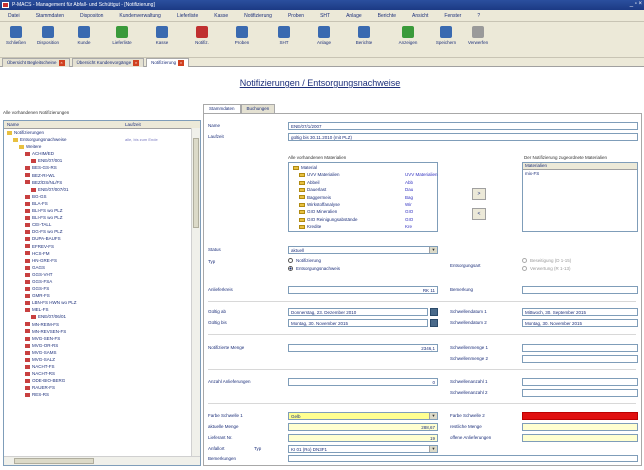 The image size is (644, 470). I want to click on farbe-schwelle1-select: Gelb ▼, so click(363, 416).